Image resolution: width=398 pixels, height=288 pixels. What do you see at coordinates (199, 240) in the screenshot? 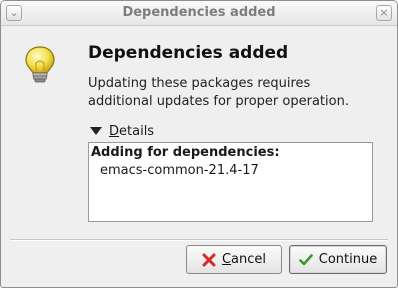
I see `separator` at bounding box center [199, 240].